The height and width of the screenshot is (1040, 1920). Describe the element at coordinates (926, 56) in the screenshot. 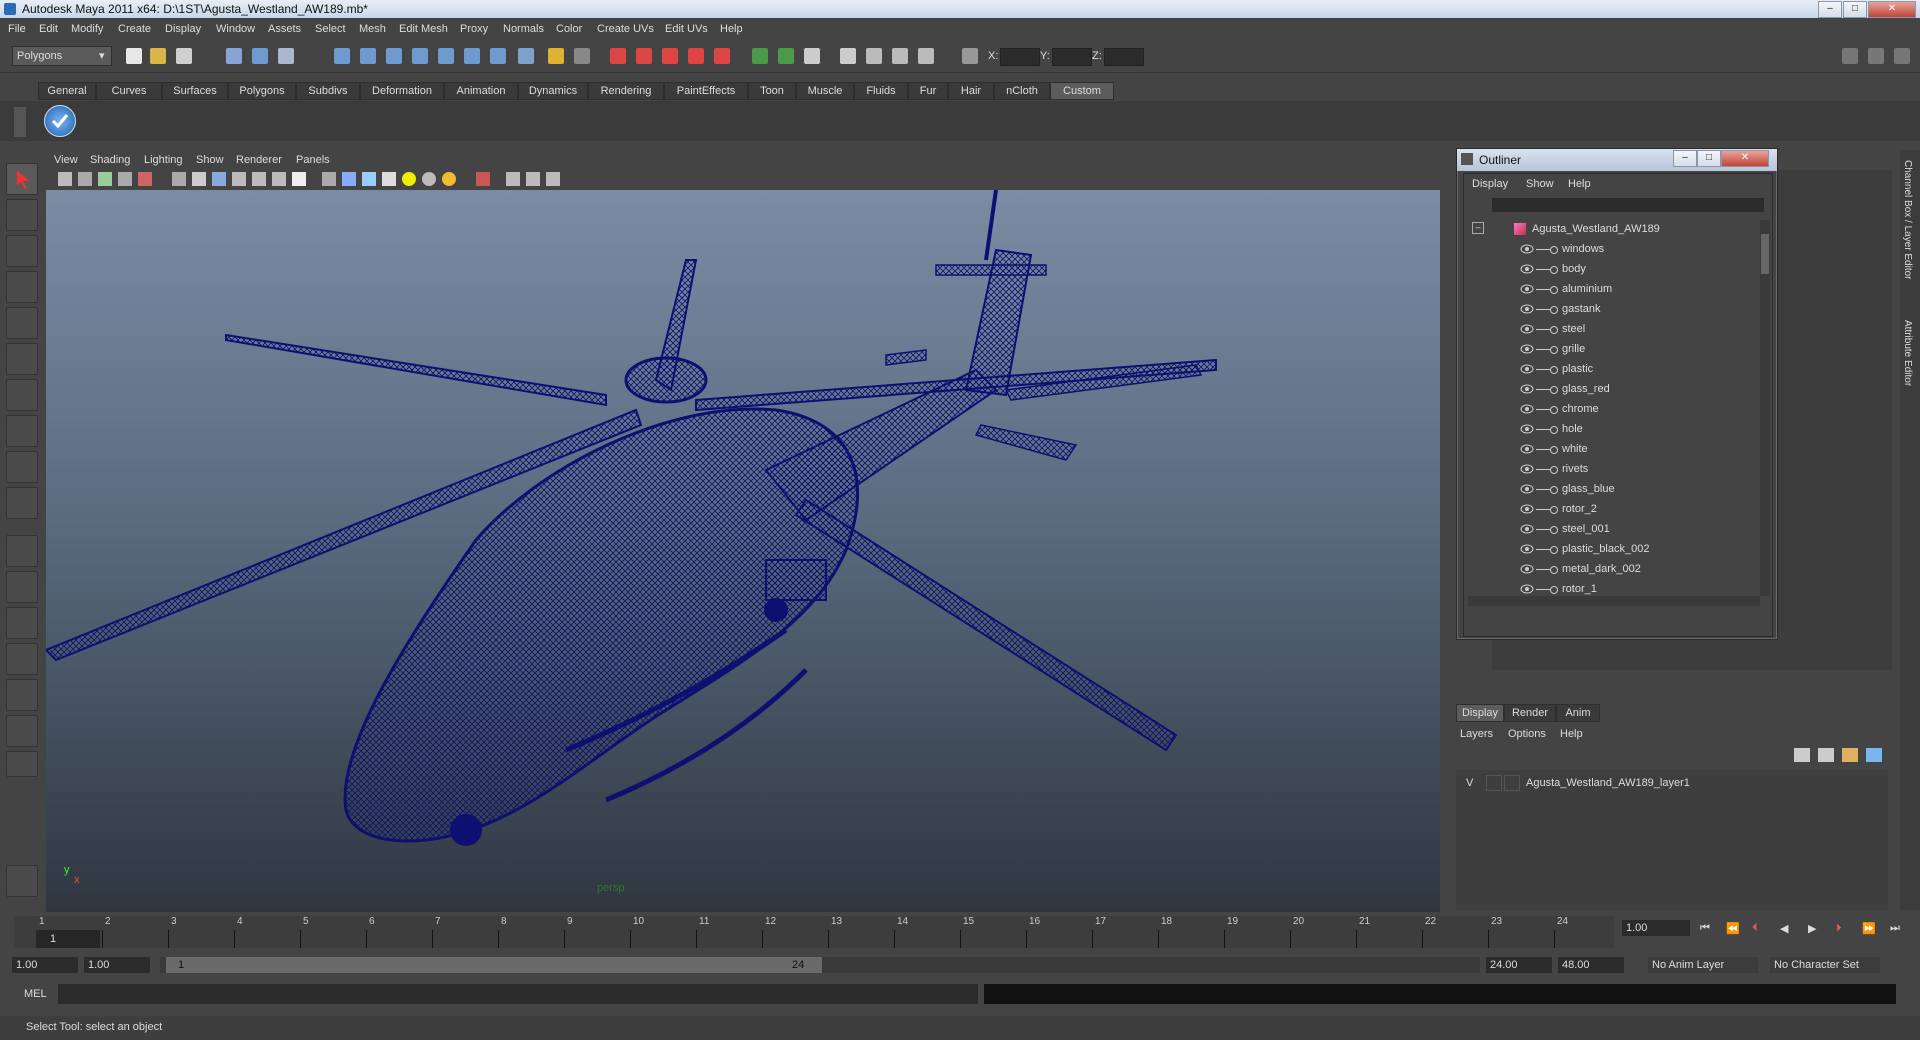

I see `show-layer-editor-icon` at that location.